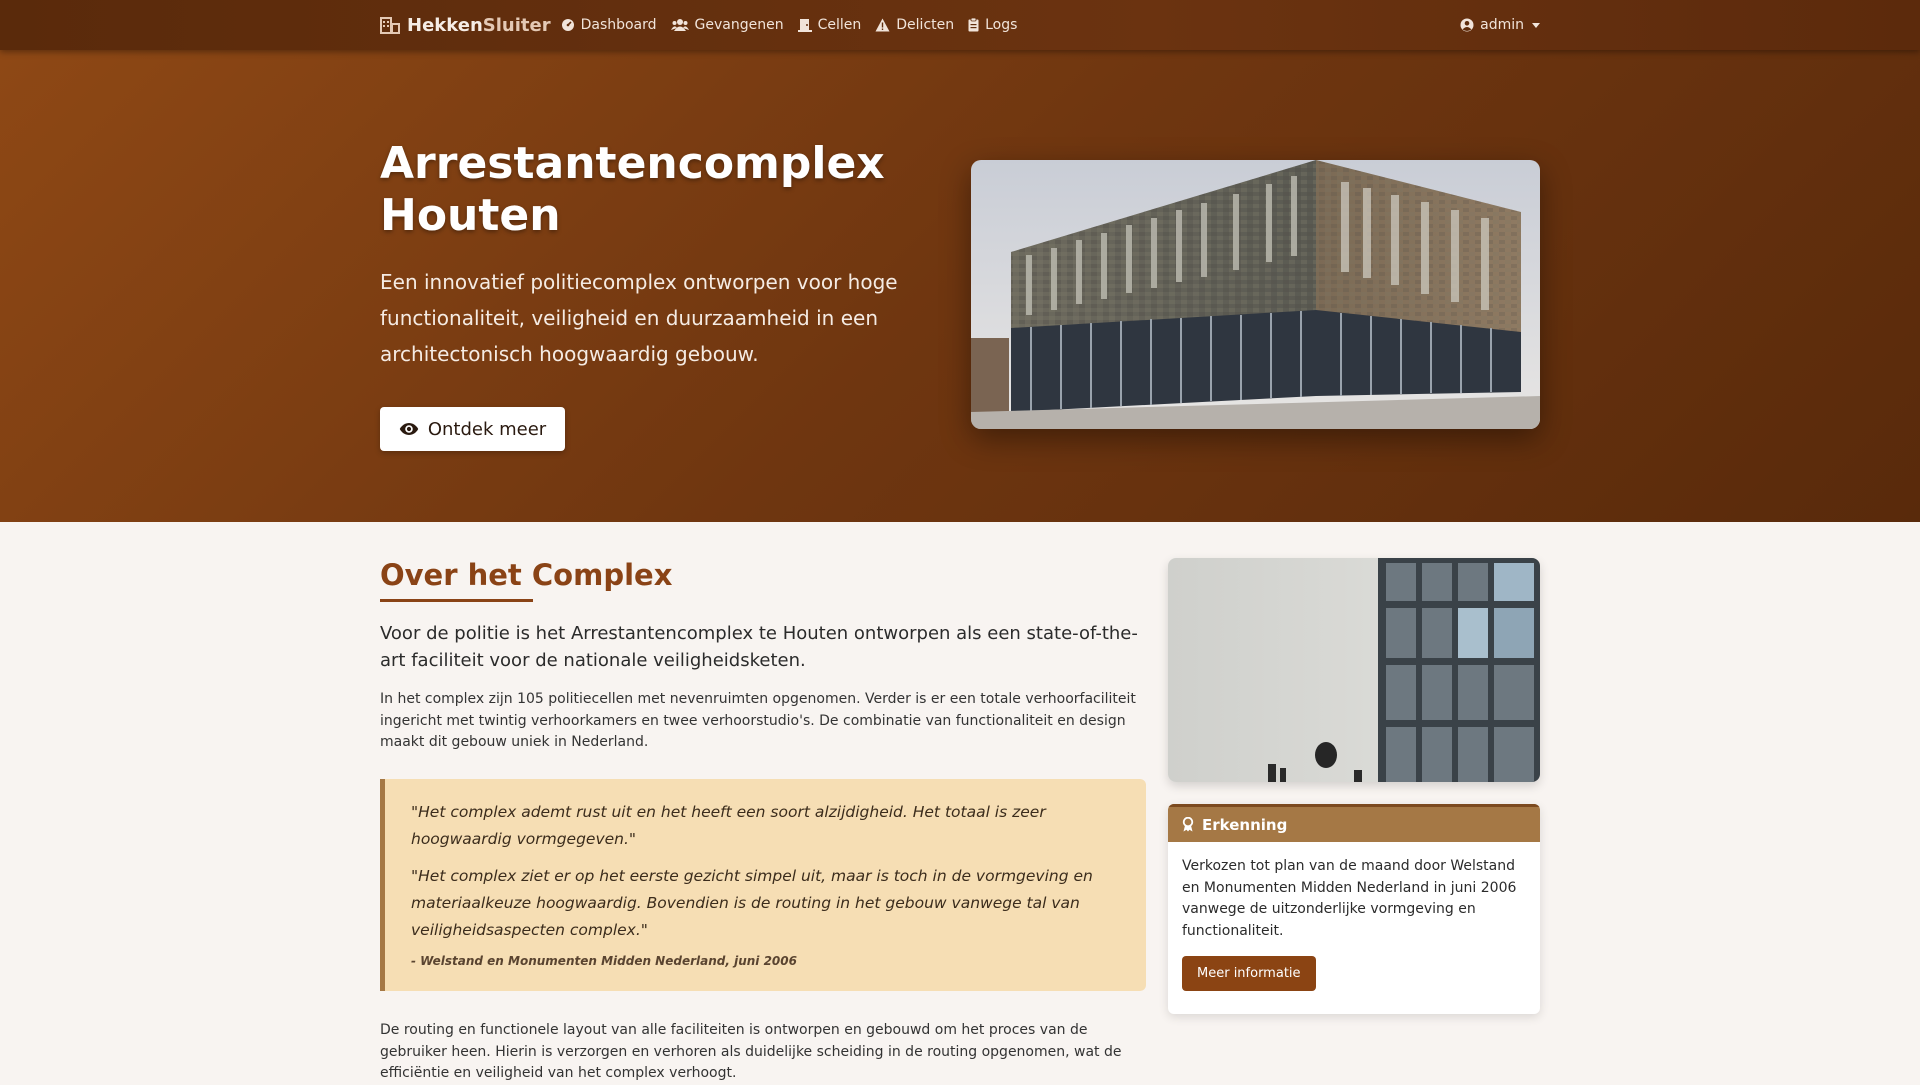 The image size is (1920, 1085). Describe the element at coordinates (1249, 973) in the screenshot. I see `more-info-button: Meer informatie` at that location.